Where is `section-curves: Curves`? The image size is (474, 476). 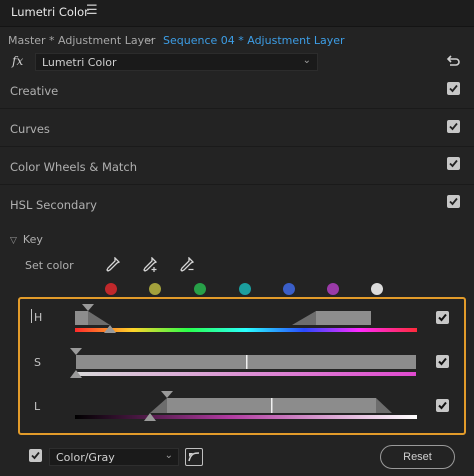
section-curves: Curves is located at coordinates (237, 128).